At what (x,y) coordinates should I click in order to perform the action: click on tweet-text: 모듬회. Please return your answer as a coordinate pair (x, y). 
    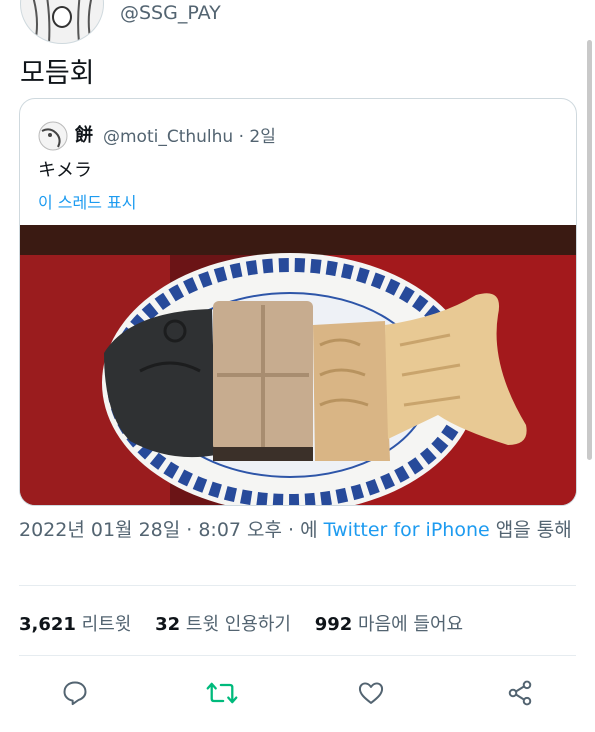
    Looking at the image, I should click on (57, 73).